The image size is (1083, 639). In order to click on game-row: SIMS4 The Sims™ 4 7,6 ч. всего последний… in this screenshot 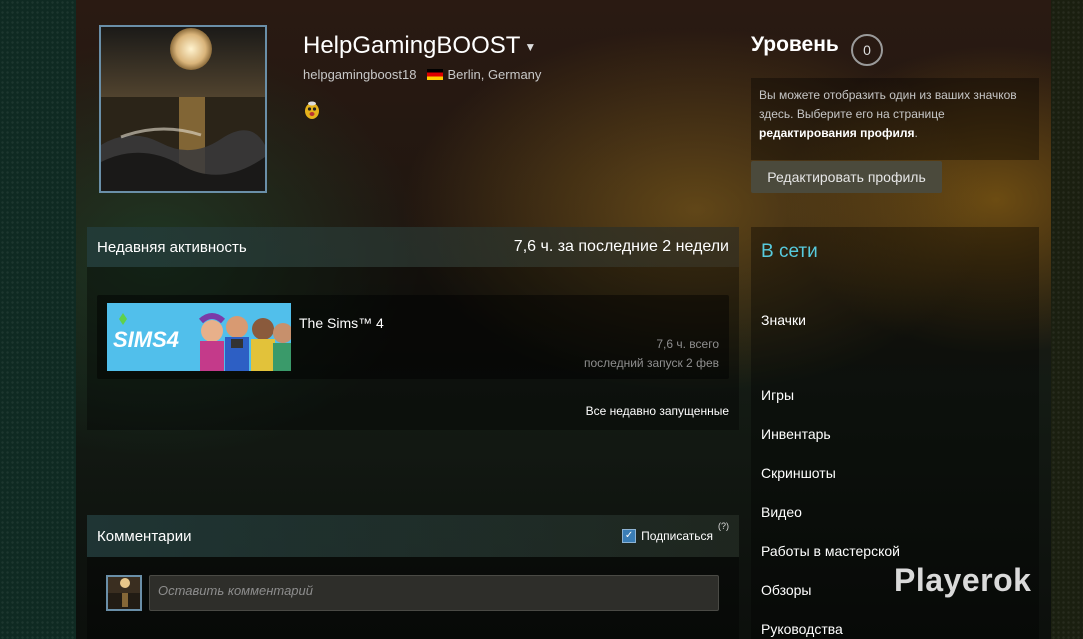, I will do `click(413, 337)`.